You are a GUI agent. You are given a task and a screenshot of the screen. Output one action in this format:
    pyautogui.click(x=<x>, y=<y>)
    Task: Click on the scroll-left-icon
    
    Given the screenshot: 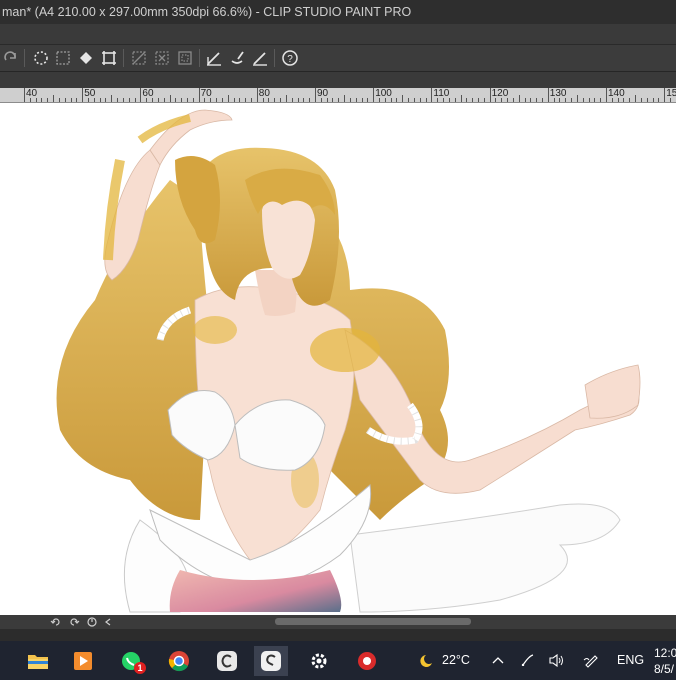 What is the action you would take?
    pyautogui.click(x=108, y=622)
    